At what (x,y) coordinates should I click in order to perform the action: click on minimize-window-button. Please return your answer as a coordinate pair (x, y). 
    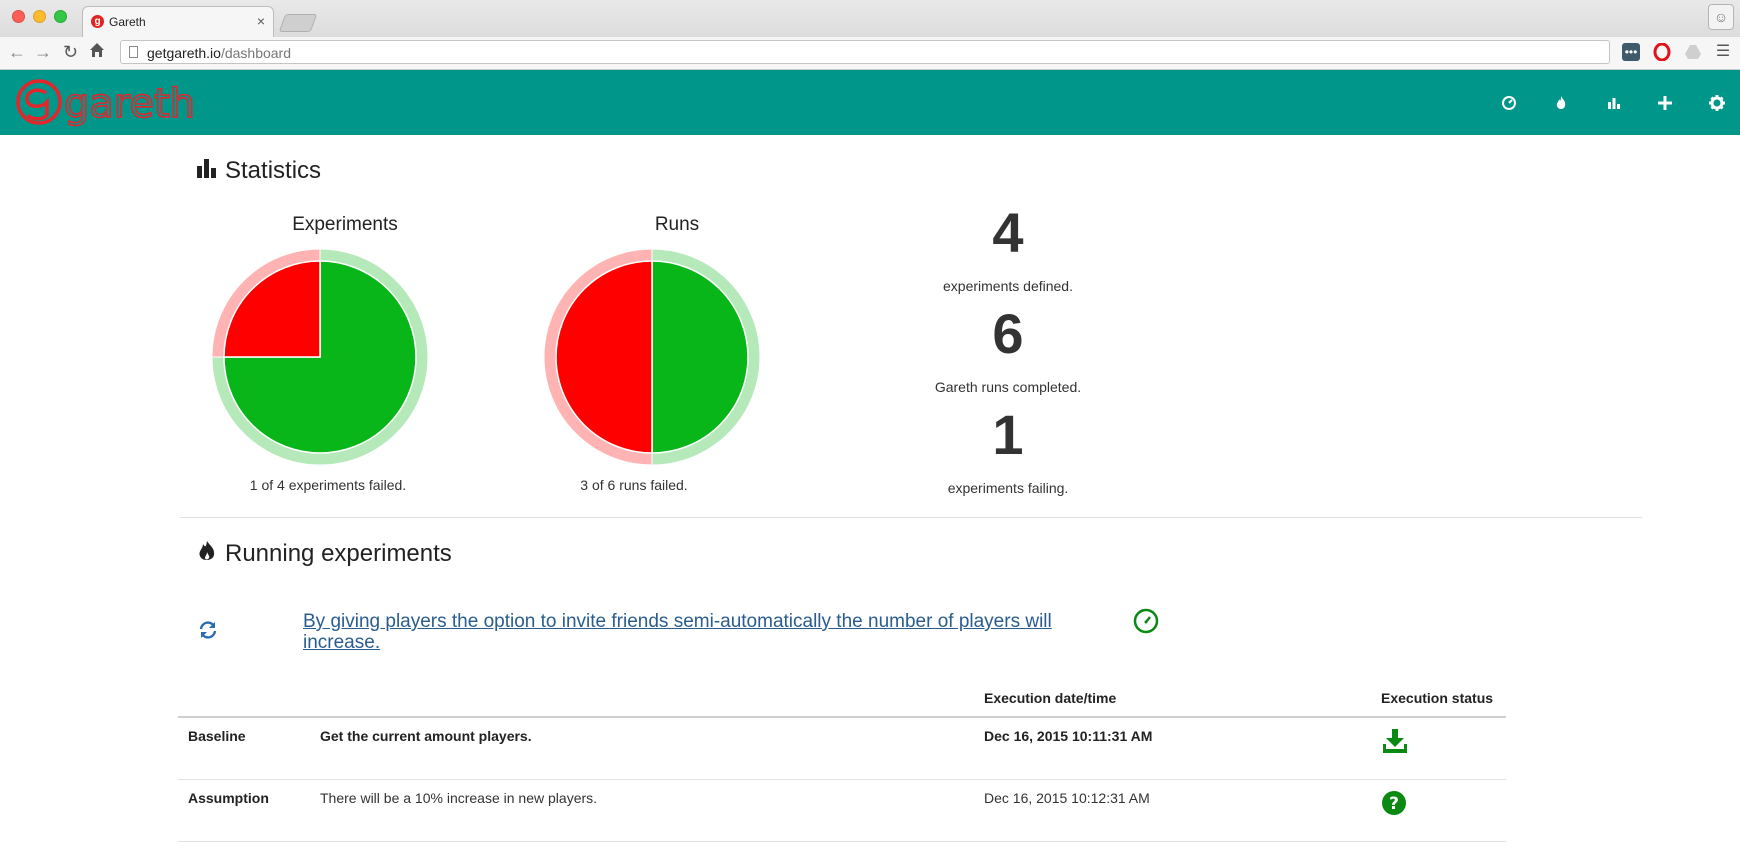
    Looking at the image, I should click on (39, 16).